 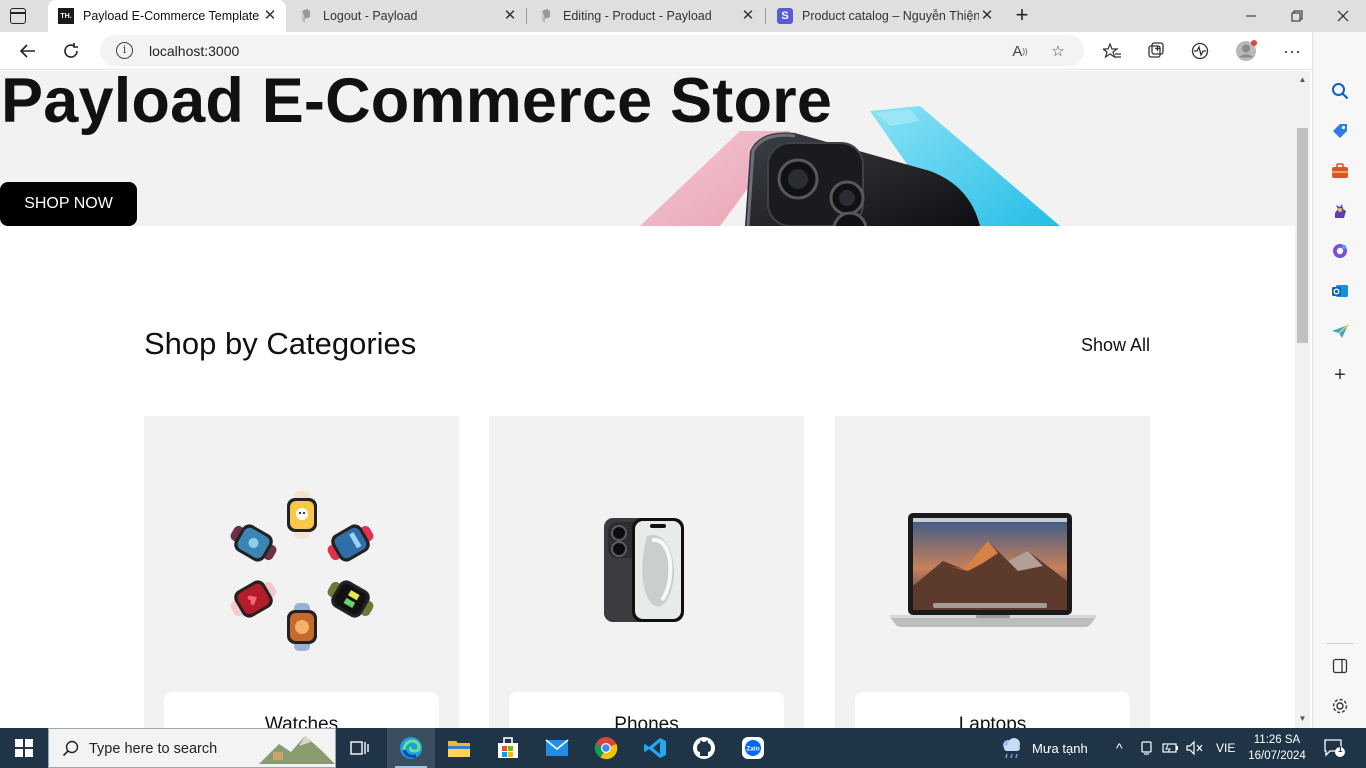 I want to click on laptop-image, so click(x=992, y=571).